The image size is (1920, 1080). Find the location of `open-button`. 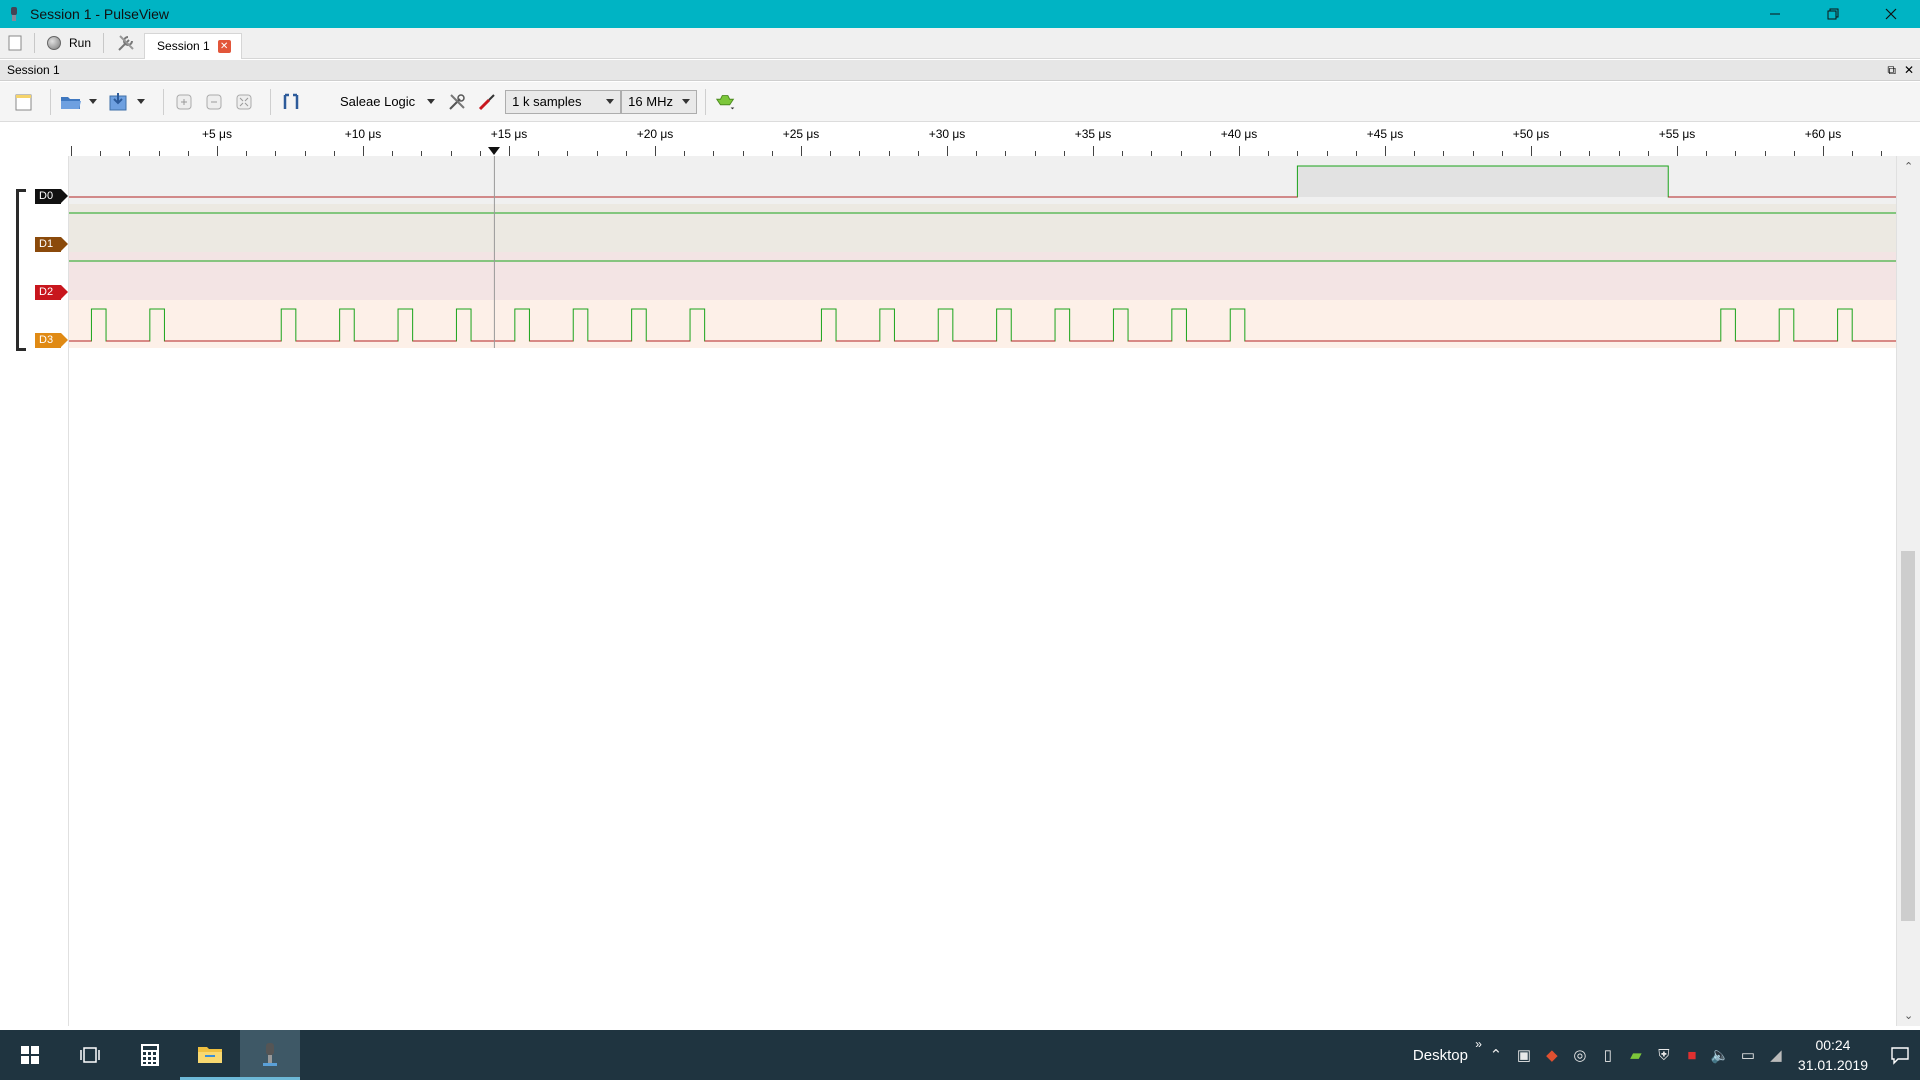

open-button is located at coordinates (71, 102).